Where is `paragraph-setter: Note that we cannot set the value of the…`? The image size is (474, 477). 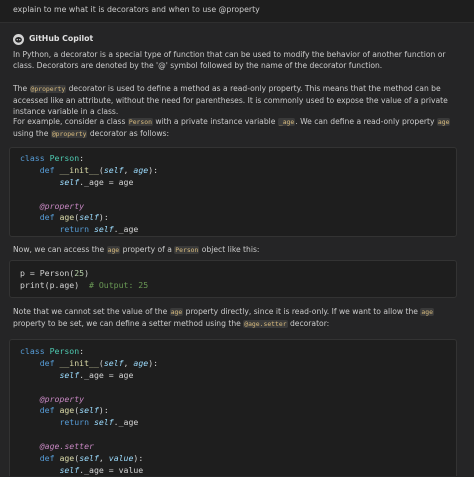 paragraph-setter: Note that we cannot set the value of the… is located at coordinates (223, 317).